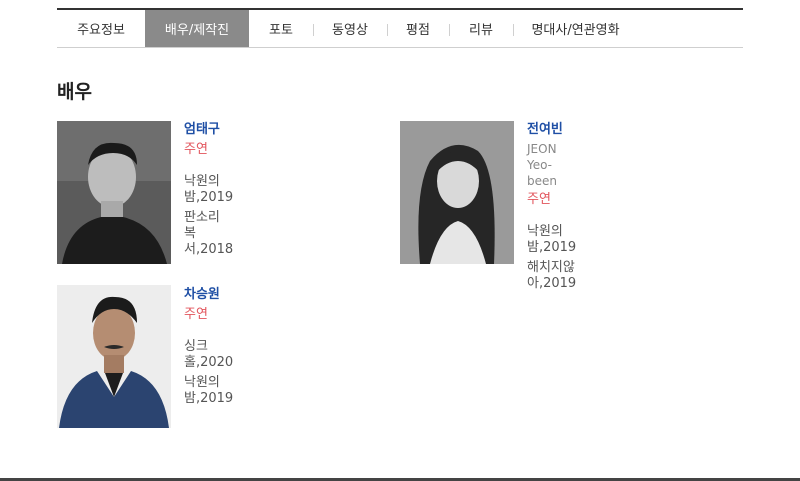  What do you see at coordinates (197, 28) in the screenshot?
I see `tab-cast-crew: 배우/제작진` at bounding box center [197, 28].